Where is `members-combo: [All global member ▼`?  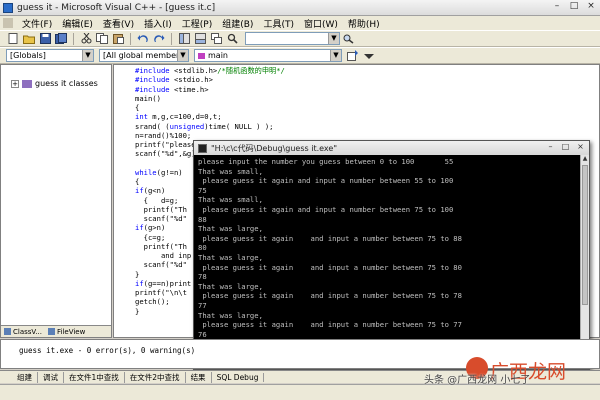 members-combo: [All global member ▼ is located at coordinates (144, 55).